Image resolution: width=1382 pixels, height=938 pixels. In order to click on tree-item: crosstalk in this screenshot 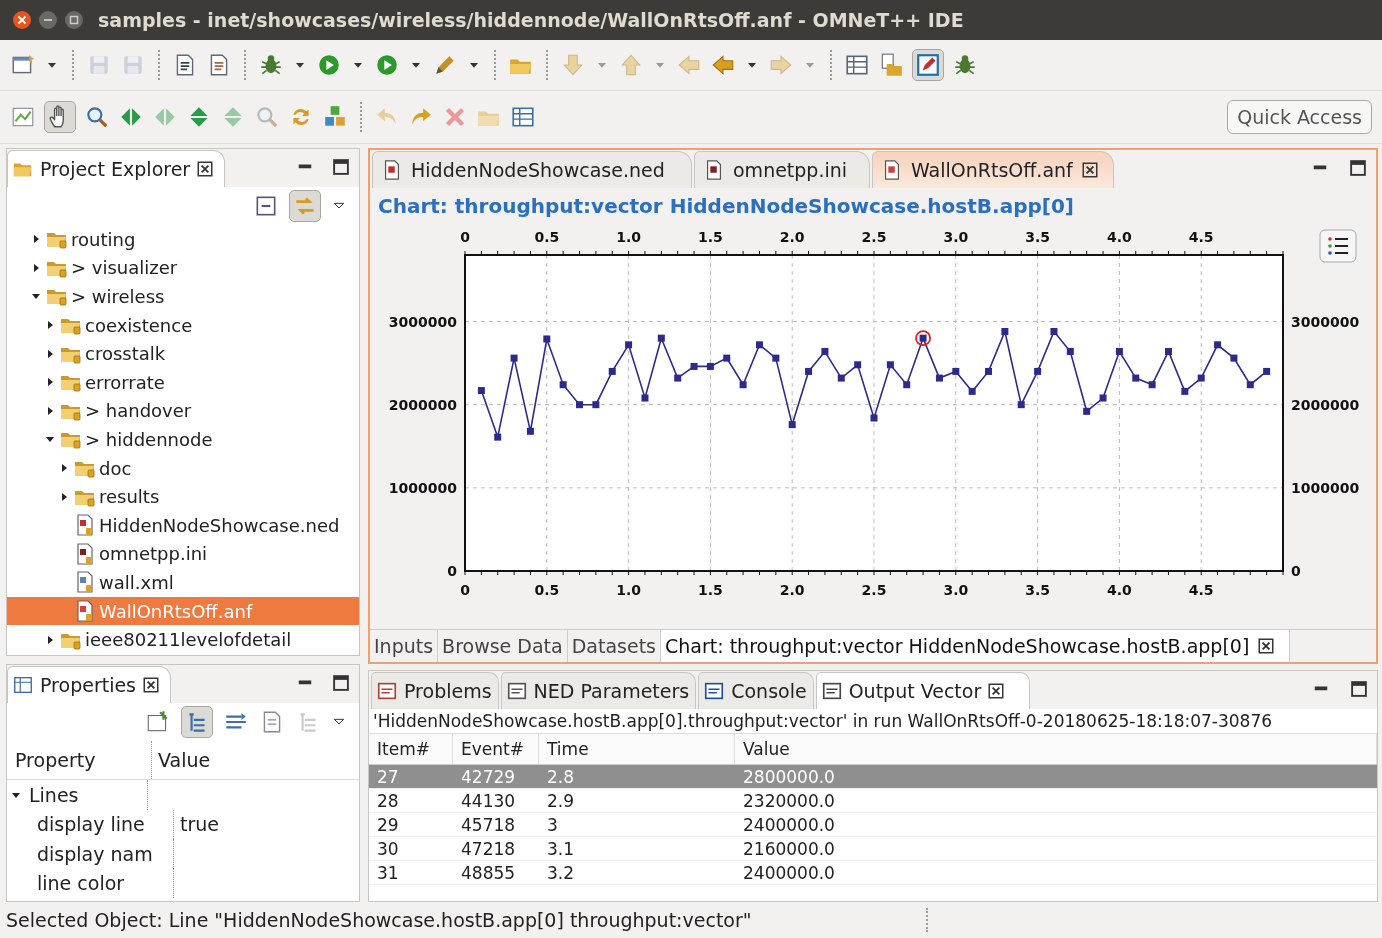, I will do `click(183, 353)`.